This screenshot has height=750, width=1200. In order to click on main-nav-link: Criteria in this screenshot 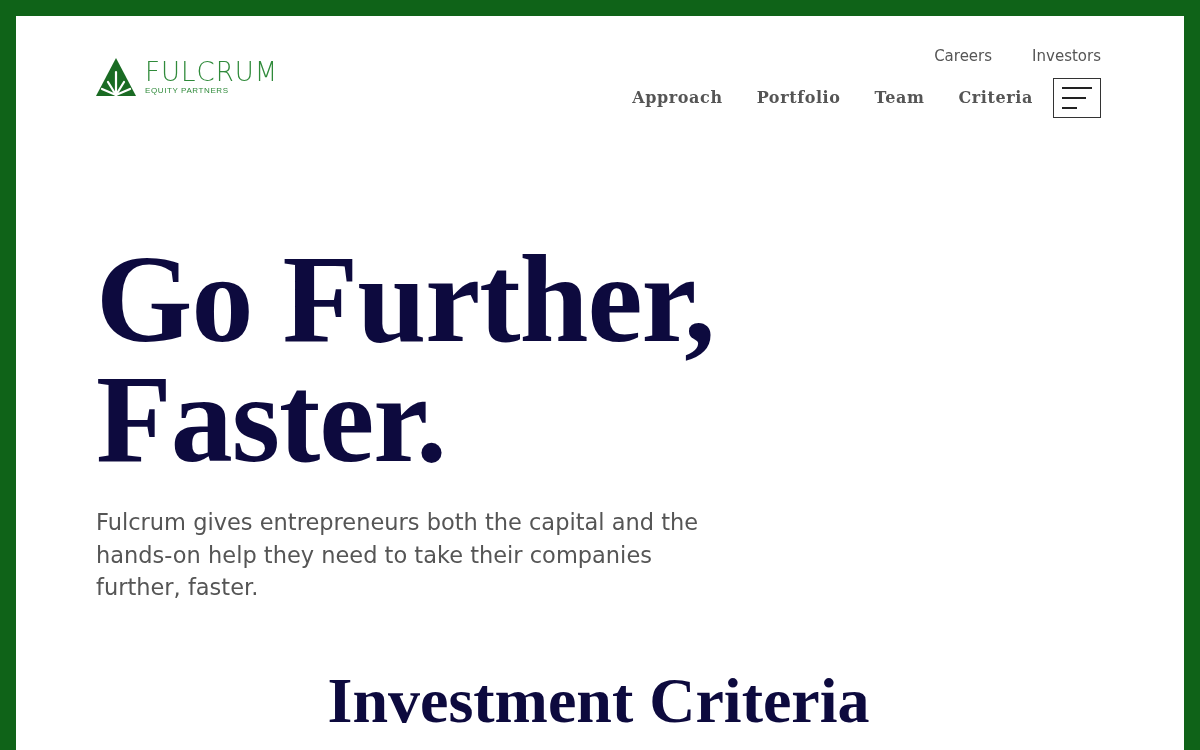, I will do `click(995, 98)`.